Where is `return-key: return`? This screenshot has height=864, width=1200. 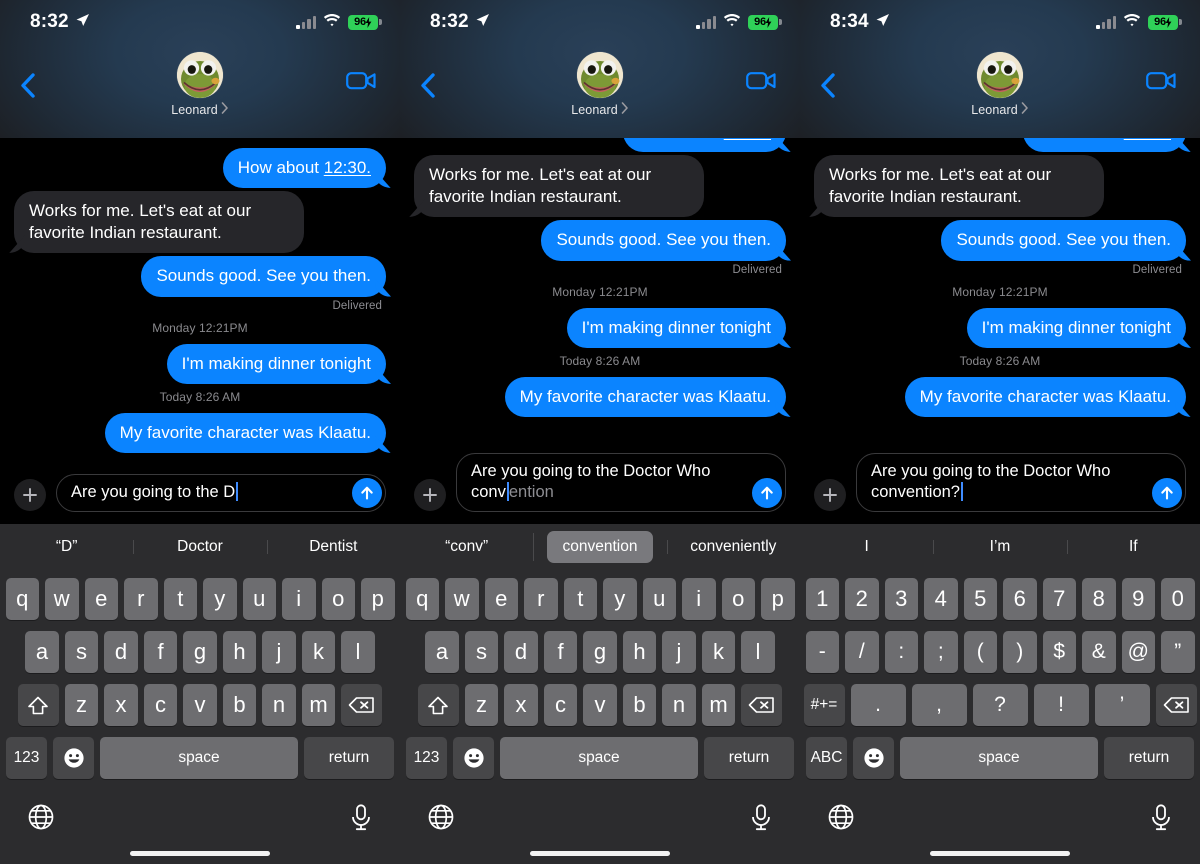
return-key: return is located at coordinates (1149, 758).